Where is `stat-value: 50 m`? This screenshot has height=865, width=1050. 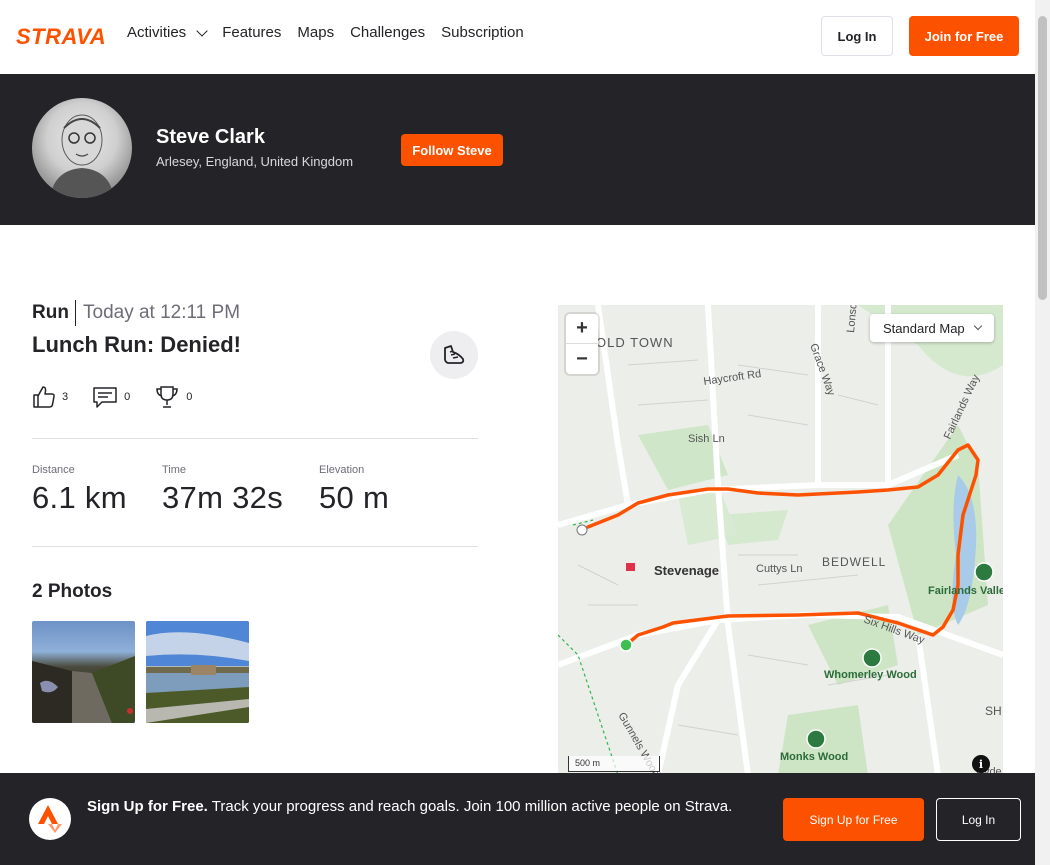
stat-value: 50 m is located at coordinates (354, 497).